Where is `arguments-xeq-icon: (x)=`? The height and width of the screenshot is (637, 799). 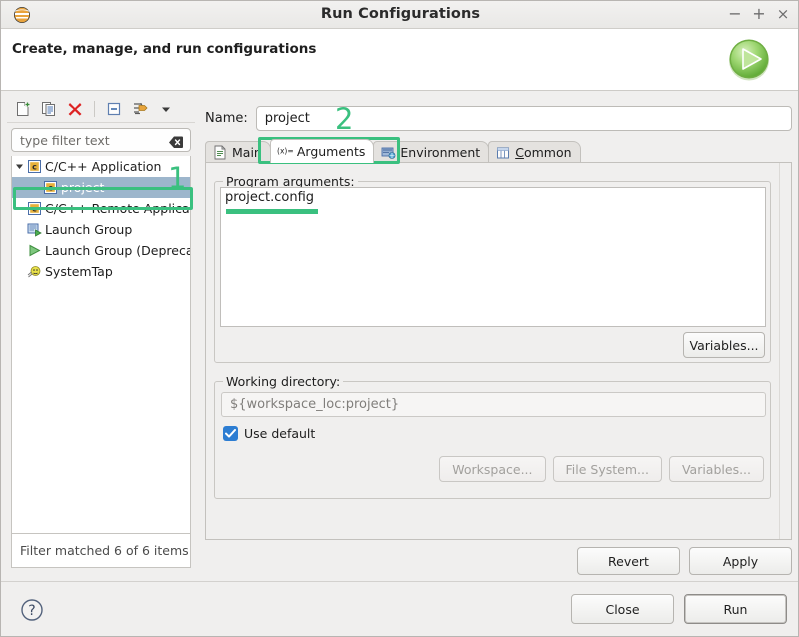 arguments-xeq-icon: (x)= is located at coordinates (285, 151).